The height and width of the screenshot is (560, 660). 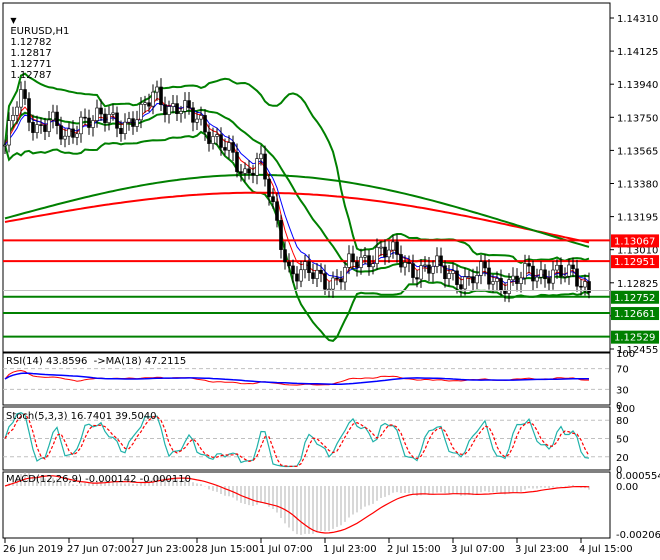 I want to click on time-axis-label: 2 Jul 15:00, so click(x=414, y=549).